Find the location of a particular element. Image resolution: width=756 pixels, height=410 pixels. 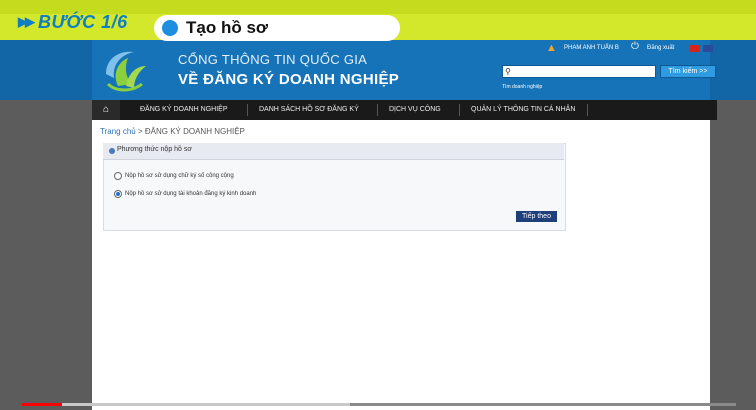

nav-item-public-services: DỊCH VỤ CÔNG is located at coordinates (415, 110).